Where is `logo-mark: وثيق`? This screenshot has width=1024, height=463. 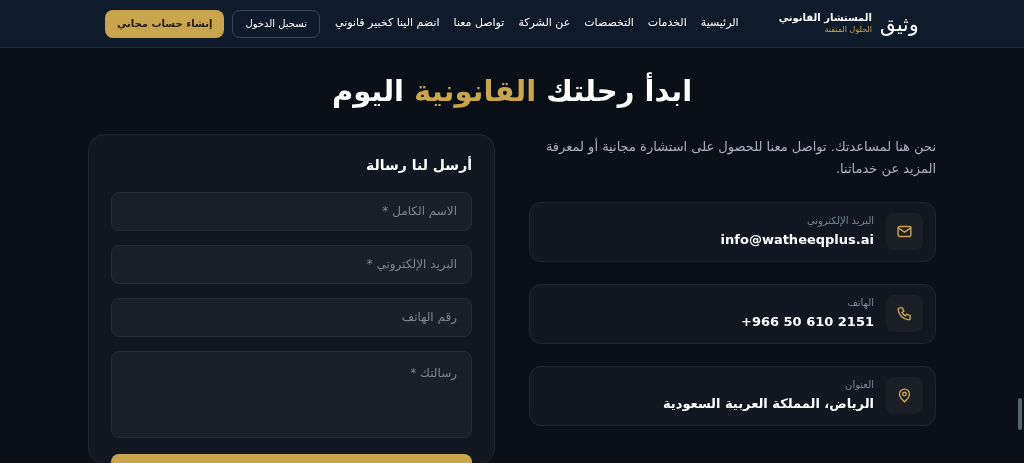 logo-mark: وثيق is located at coordinates (899, 24).